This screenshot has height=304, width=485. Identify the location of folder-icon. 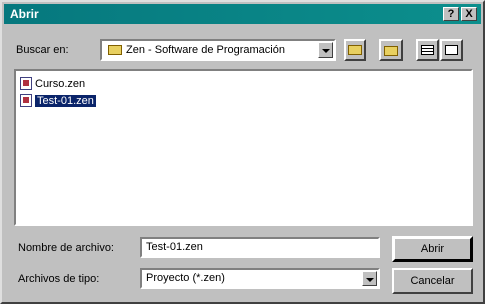
(115, 50).